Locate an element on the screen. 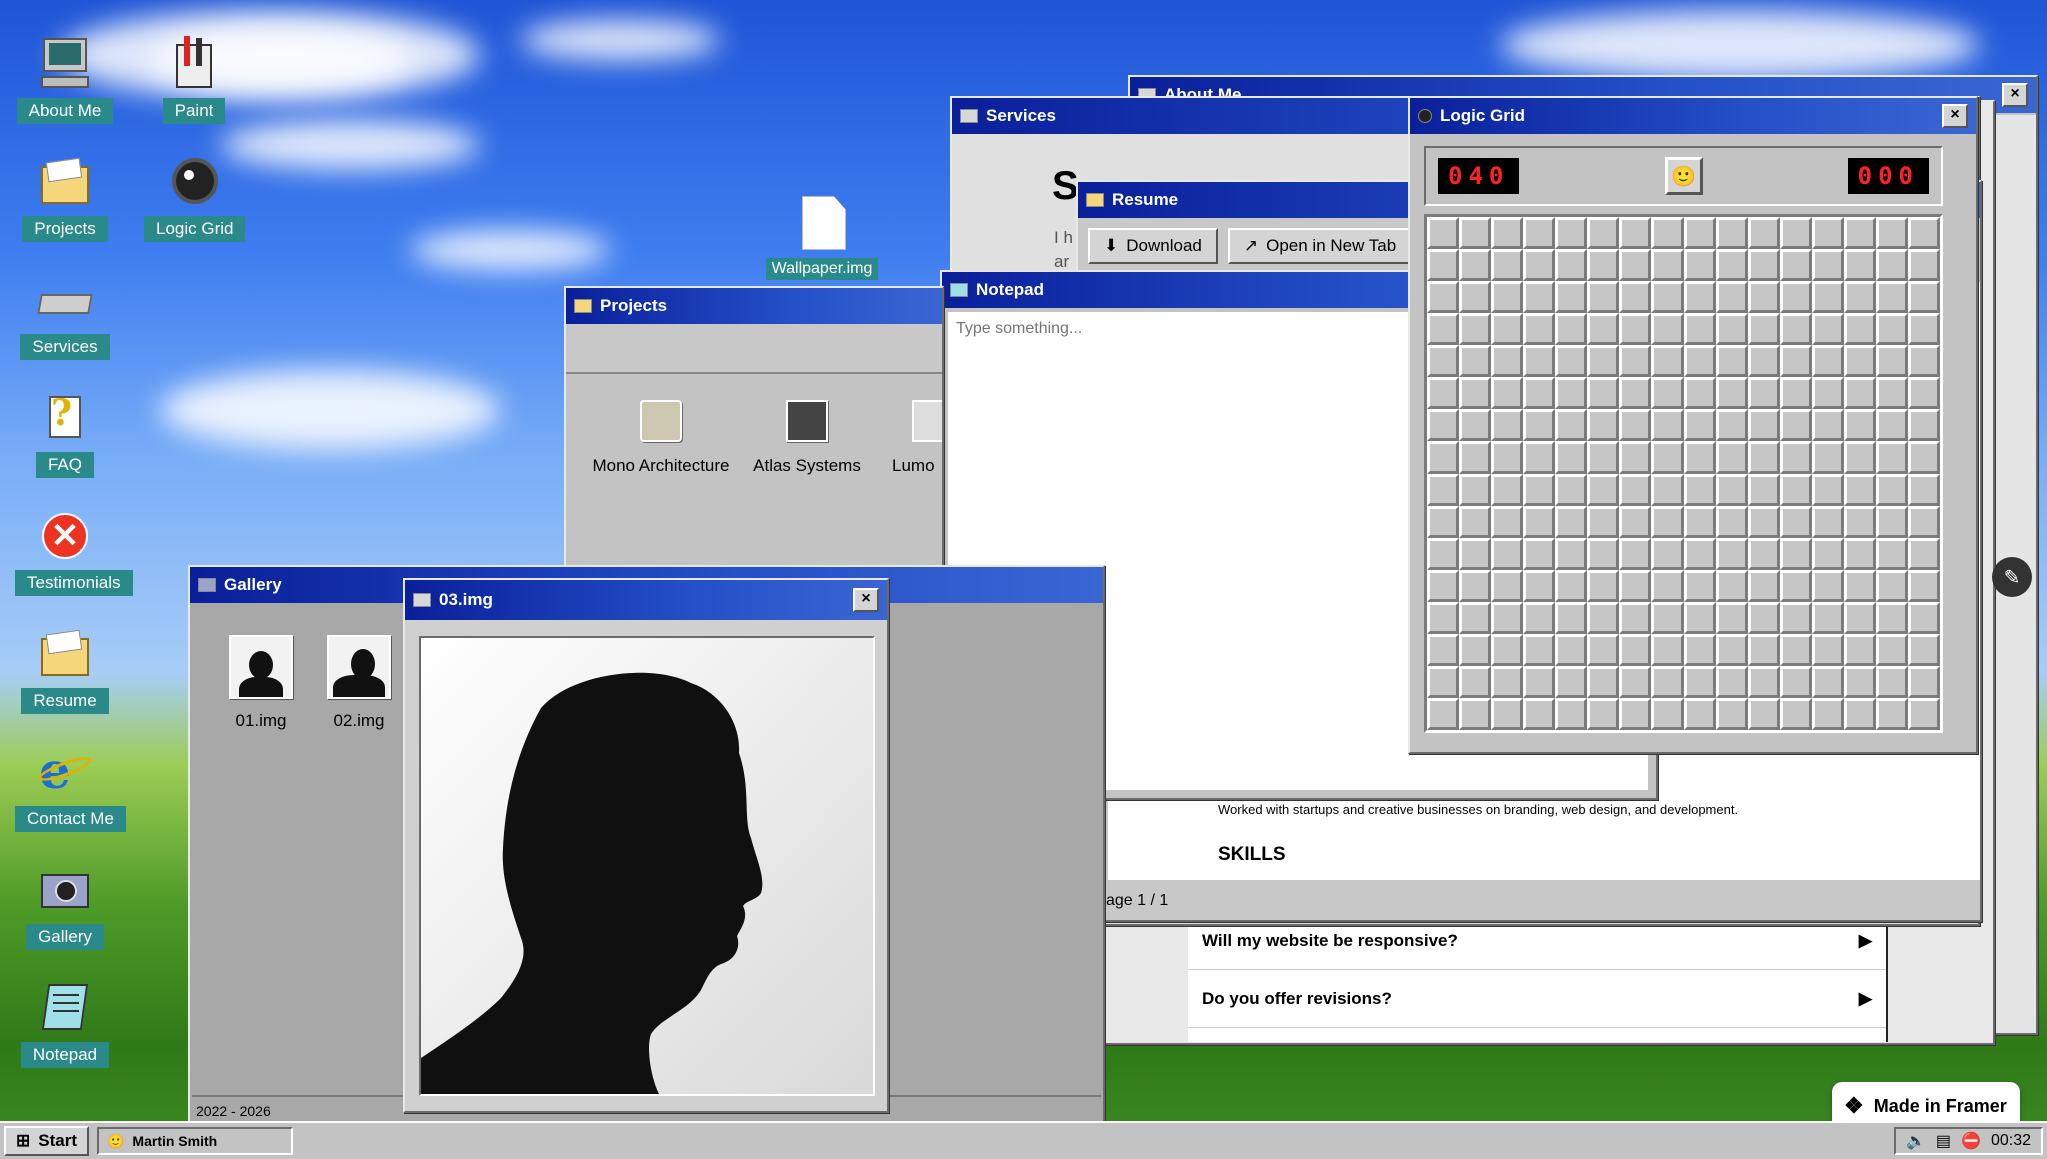 The height and width of the screenshot is (1159, 2047). edit-button: ✎ is located at coordinates (2012, 577).